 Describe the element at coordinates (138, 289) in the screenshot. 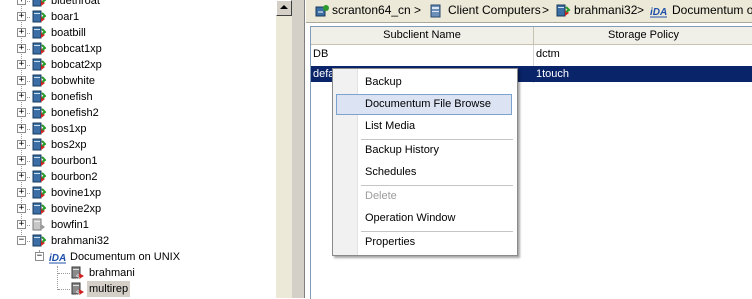

I see `tree-item: S multirep` at that location.